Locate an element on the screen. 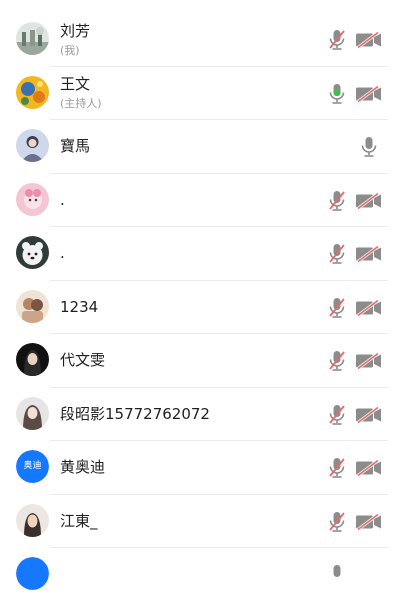 The width and height of the screenshot is (400, 602). participant-row: 1234 is located at coordinates (200, 308).